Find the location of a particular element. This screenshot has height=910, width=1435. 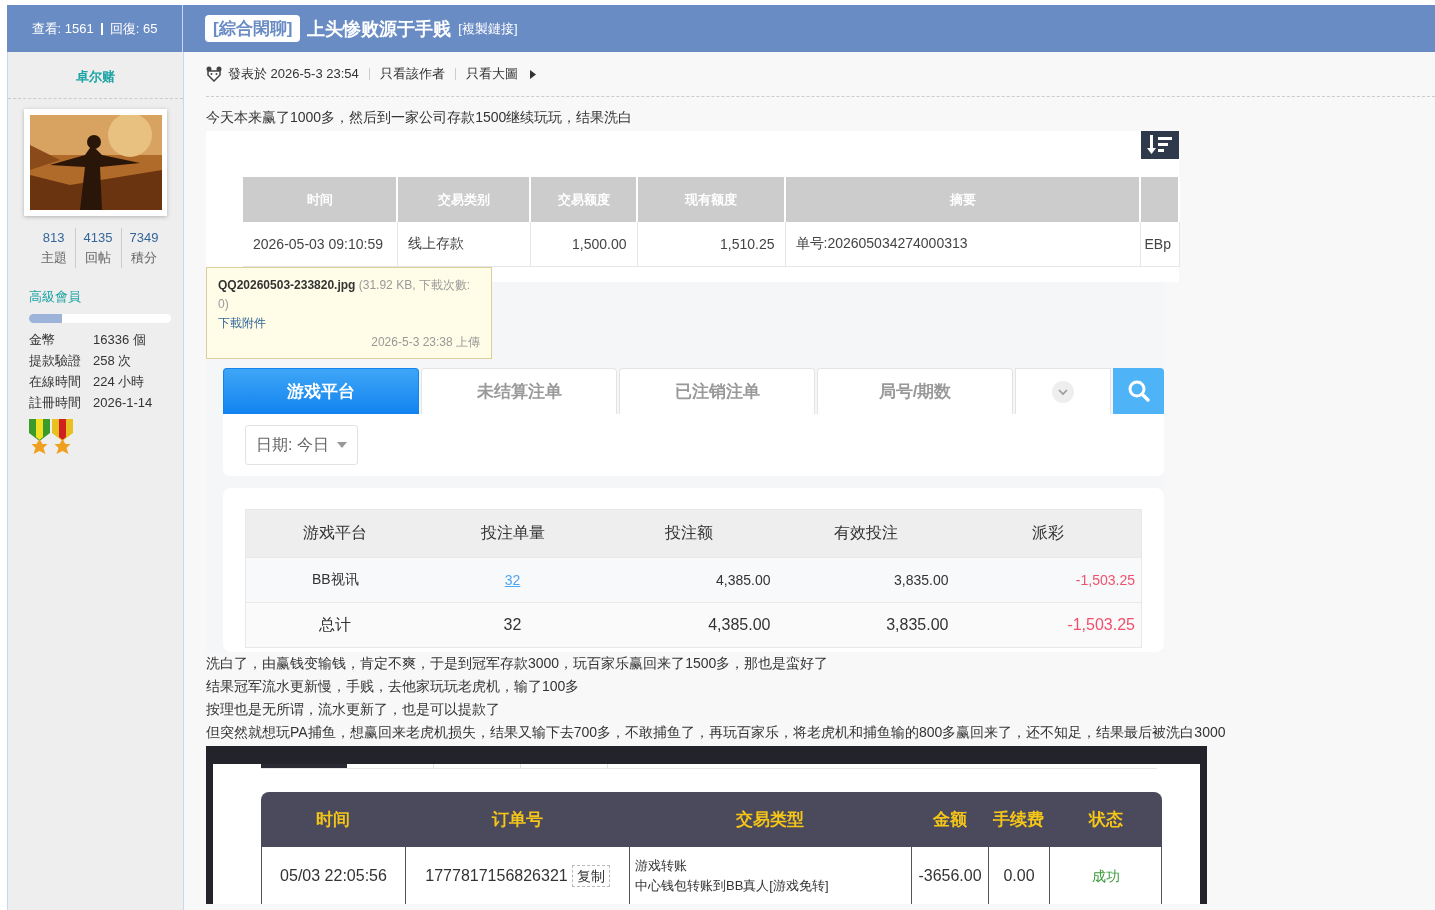

post-text: 今天本来赢了1000多，然后到一家公司存款1500继续玩玩，结果洗白 is located at coordinates (420, 117).